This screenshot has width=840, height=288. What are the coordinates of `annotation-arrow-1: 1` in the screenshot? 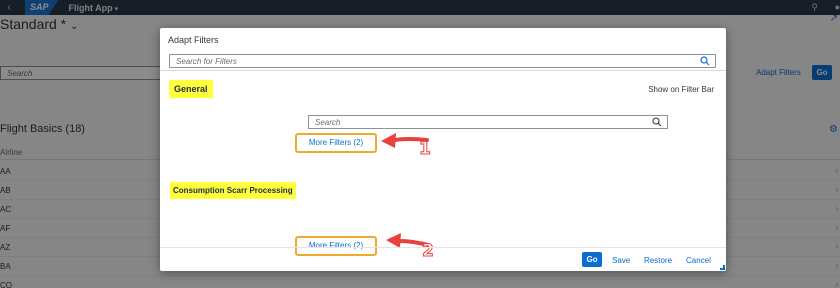 It's located at (407, 146).